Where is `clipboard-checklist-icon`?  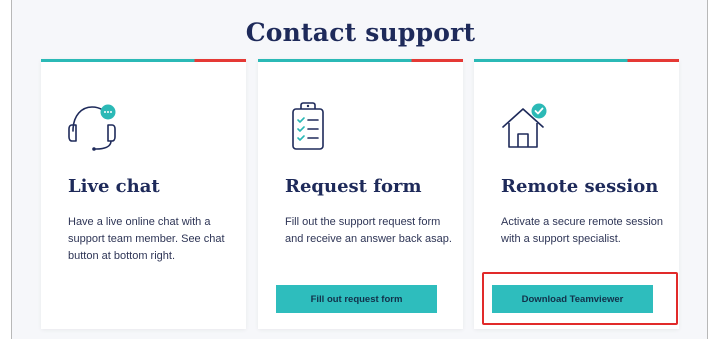 clipboard-checklist-icon is located at coordinates (308, 126).